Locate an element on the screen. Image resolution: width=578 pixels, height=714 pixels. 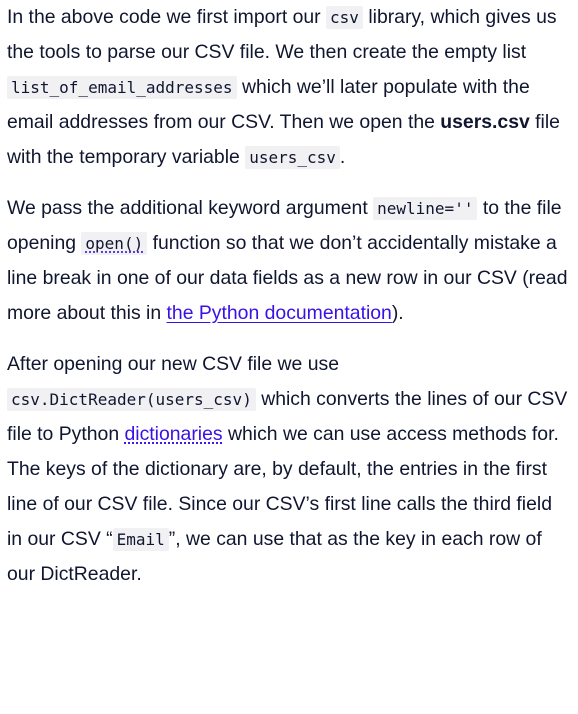
paragraph-text: After opening our new CSV file we use is located at coordinates (173, 364).